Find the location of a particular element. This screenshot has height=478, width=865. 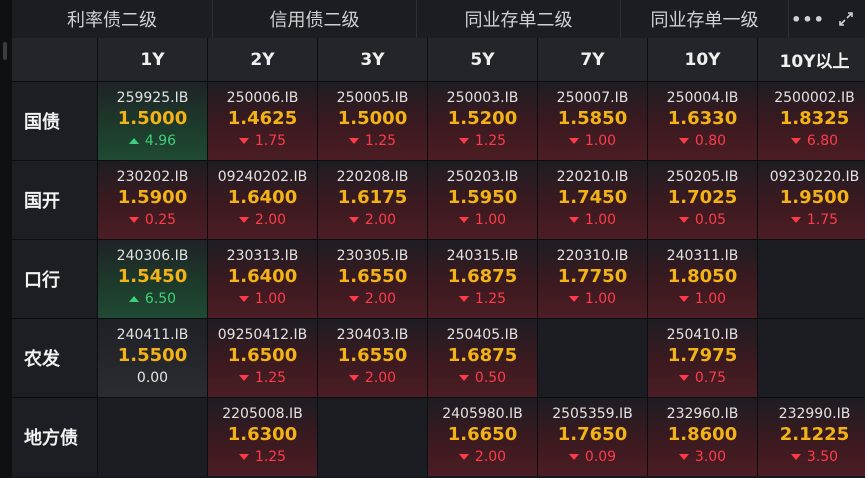

bond-quote-cell: 250410.IB 1.7975 0.75 is located at coordinates (702, 358).